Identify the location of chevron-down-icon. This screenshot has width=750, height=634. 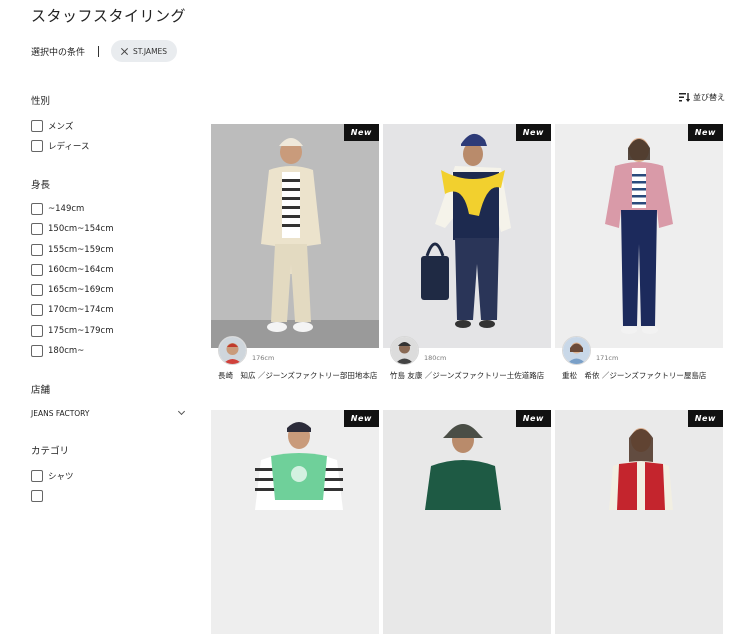
(181, 411).